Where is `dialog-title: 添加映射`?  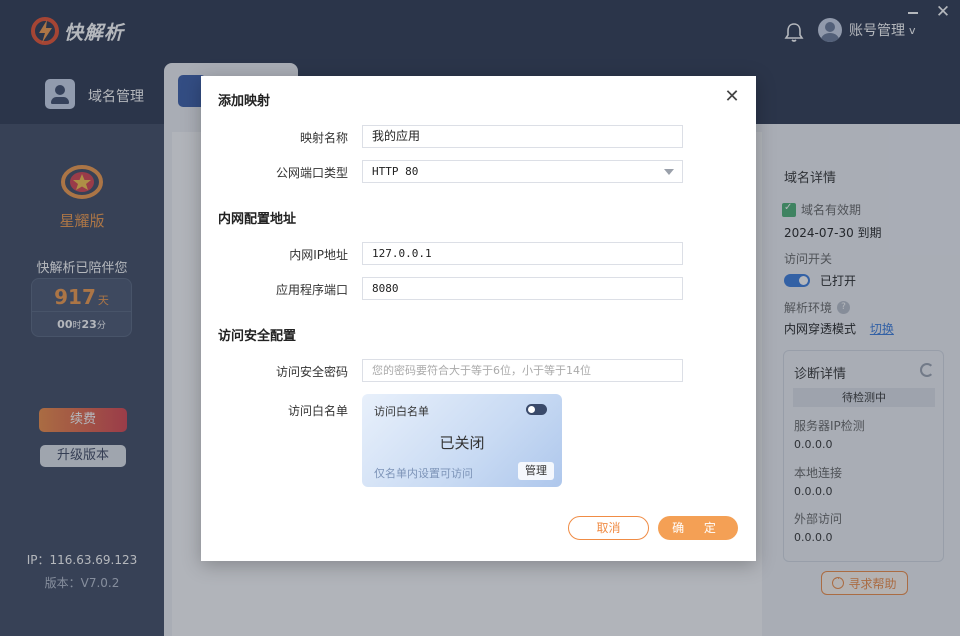 dialog-title: 添加映射 is located at coordinates (244, 101).